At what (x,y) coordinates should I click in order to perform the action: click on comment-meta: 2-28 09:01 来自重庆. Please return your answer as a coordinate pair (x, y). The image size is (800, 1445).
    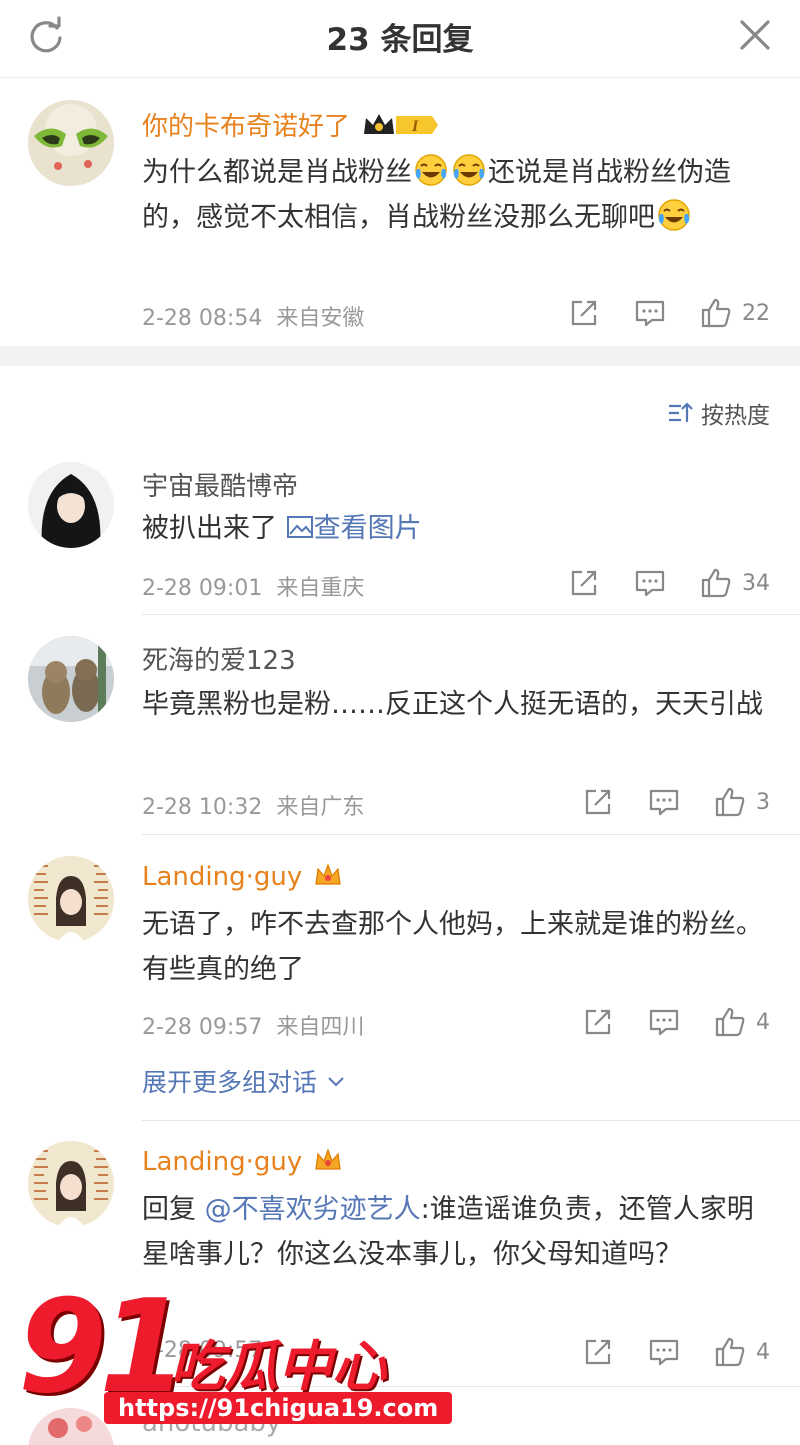
    Looking at the image, I should click on (253, 588).